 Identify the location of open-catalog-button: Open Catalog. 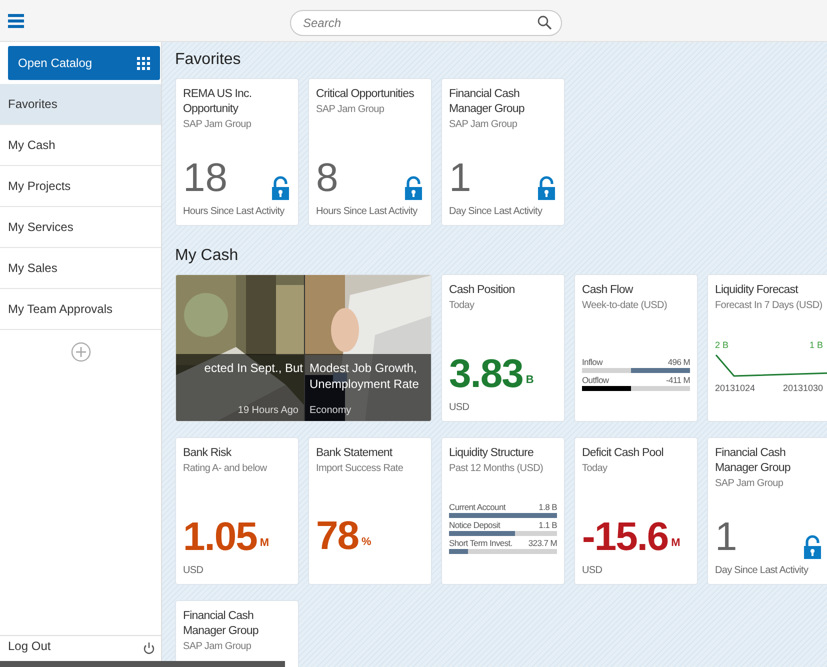
(84, 63).